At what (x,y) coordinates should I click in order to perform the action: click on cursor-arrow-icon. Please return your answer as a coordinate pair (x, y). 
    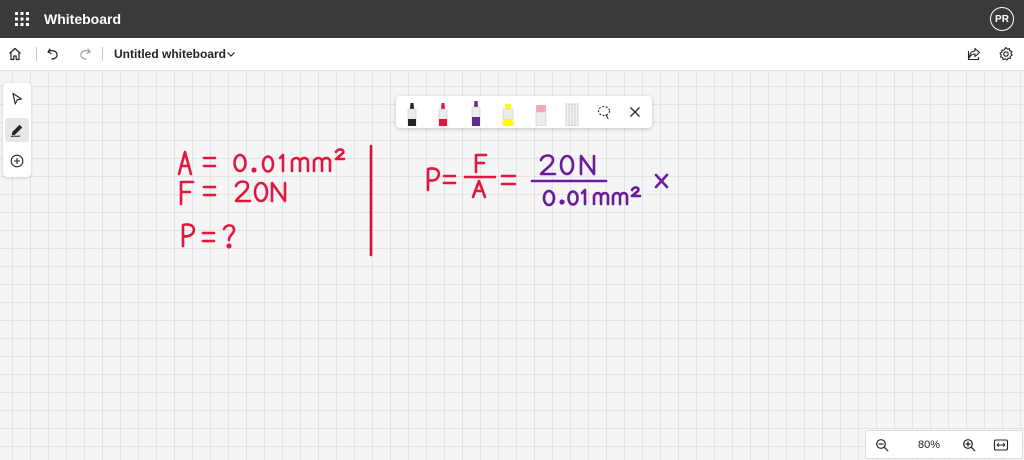
    Looking at the image, I should click on (17, 98).